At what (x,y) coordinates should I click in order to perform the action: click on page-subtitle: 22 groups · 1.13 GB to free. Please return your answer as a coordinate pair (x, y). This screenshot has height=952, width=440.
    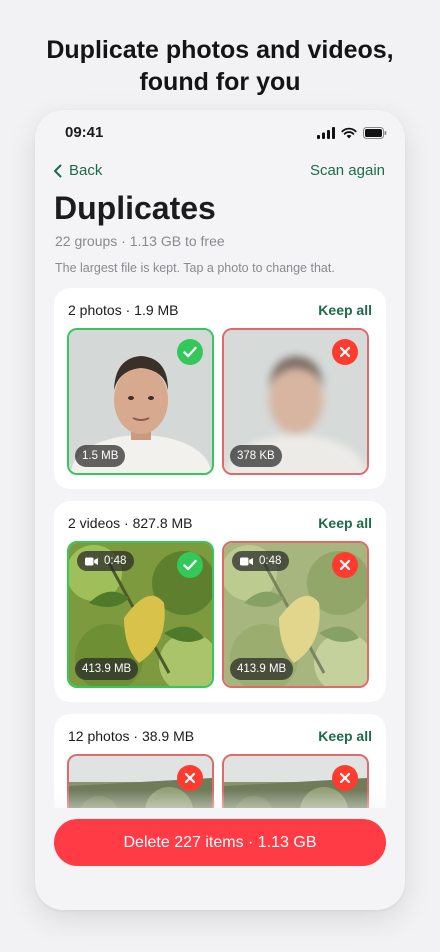
    Looking at the image, I should click on (140, 241).